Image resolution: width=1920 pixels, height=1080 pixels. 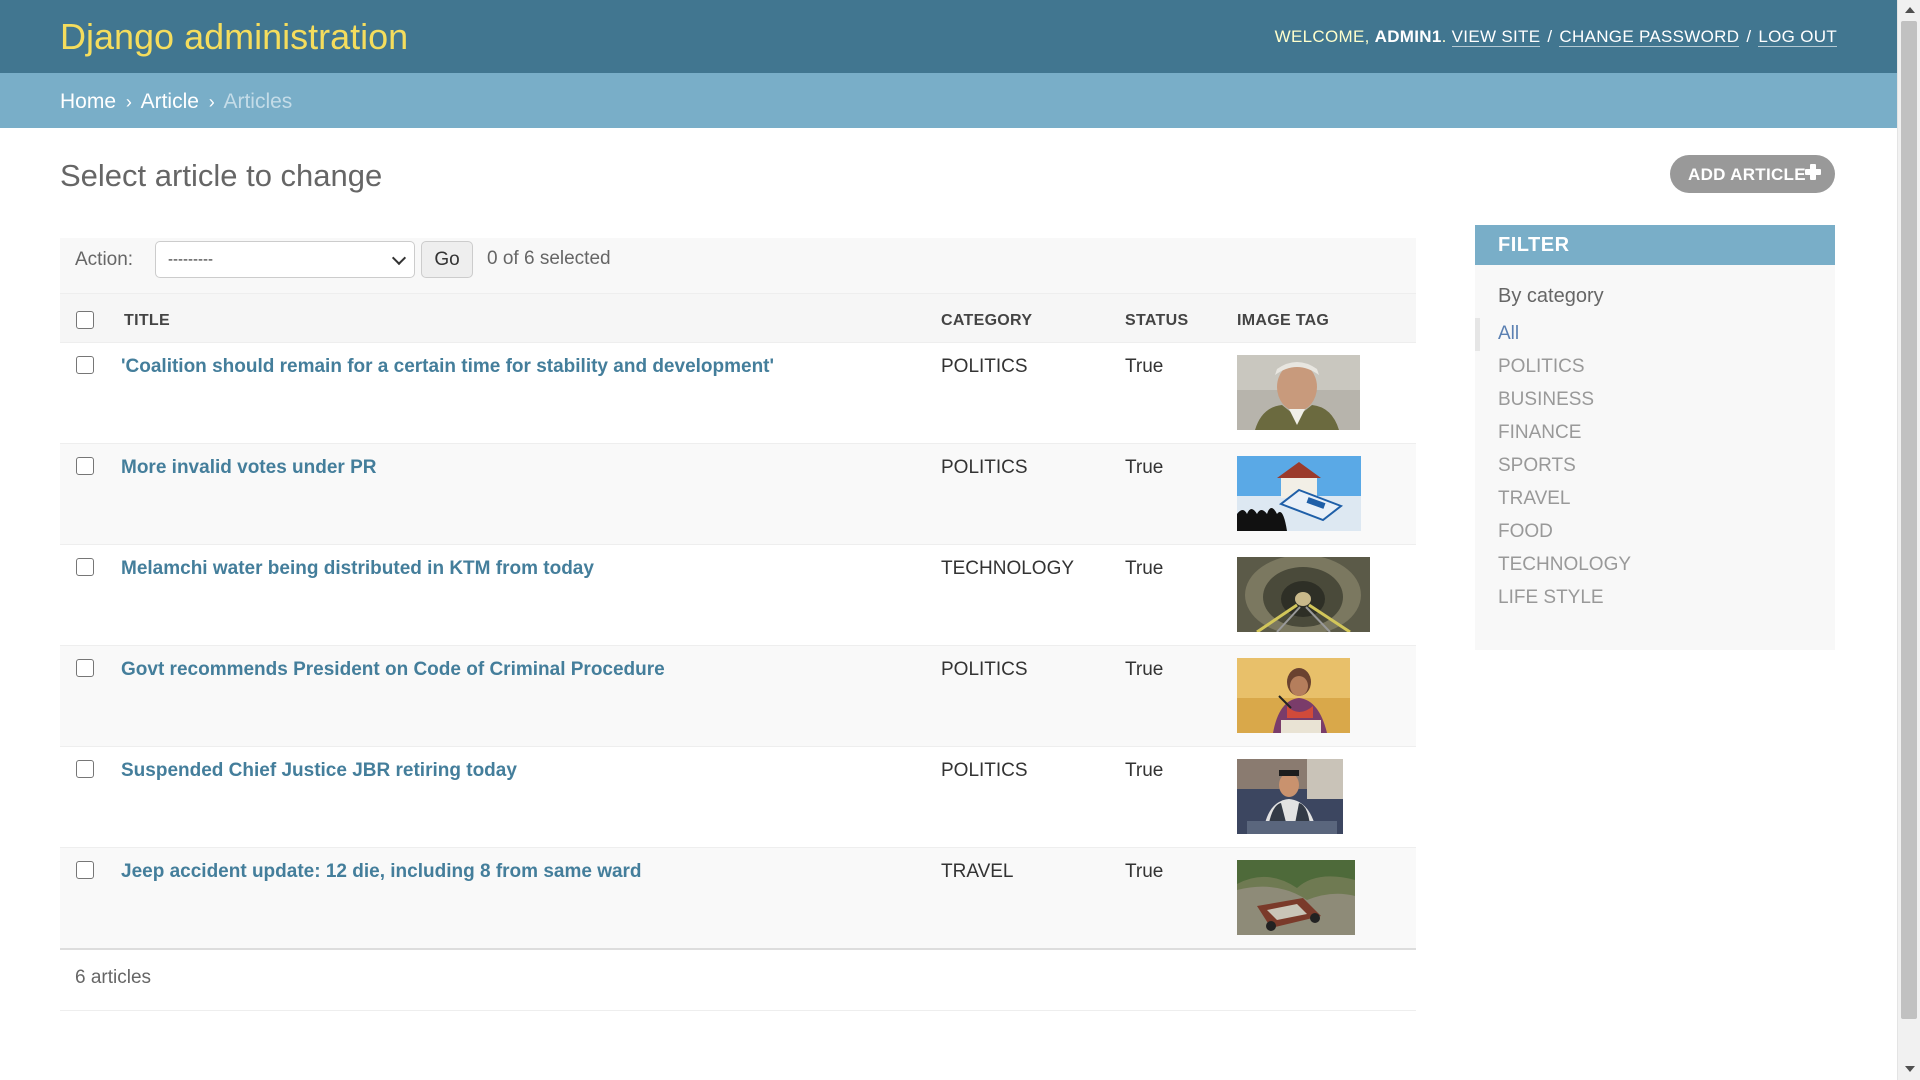 I want to click on filter-item-technology: TECHNOLOGY, so click(x=1655, y=565).